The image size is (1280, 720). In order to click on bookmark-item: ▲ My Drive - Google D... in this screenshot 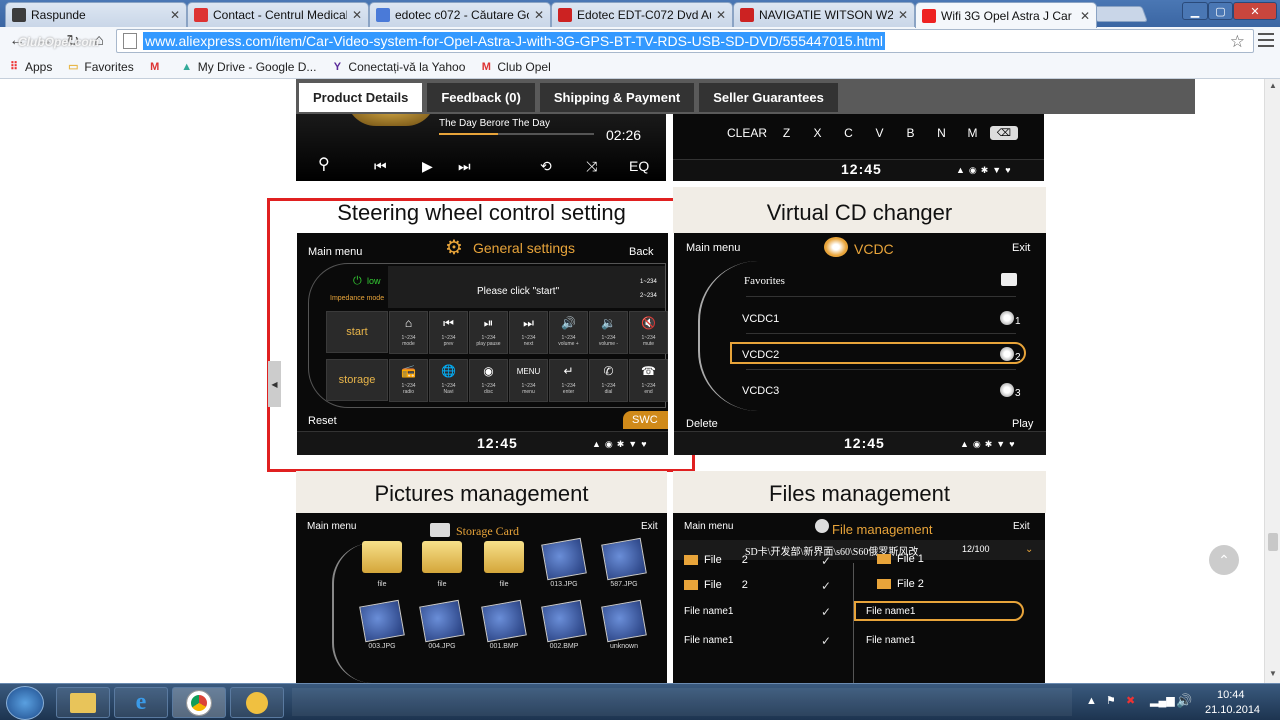, I will do `click(248, 67)`.